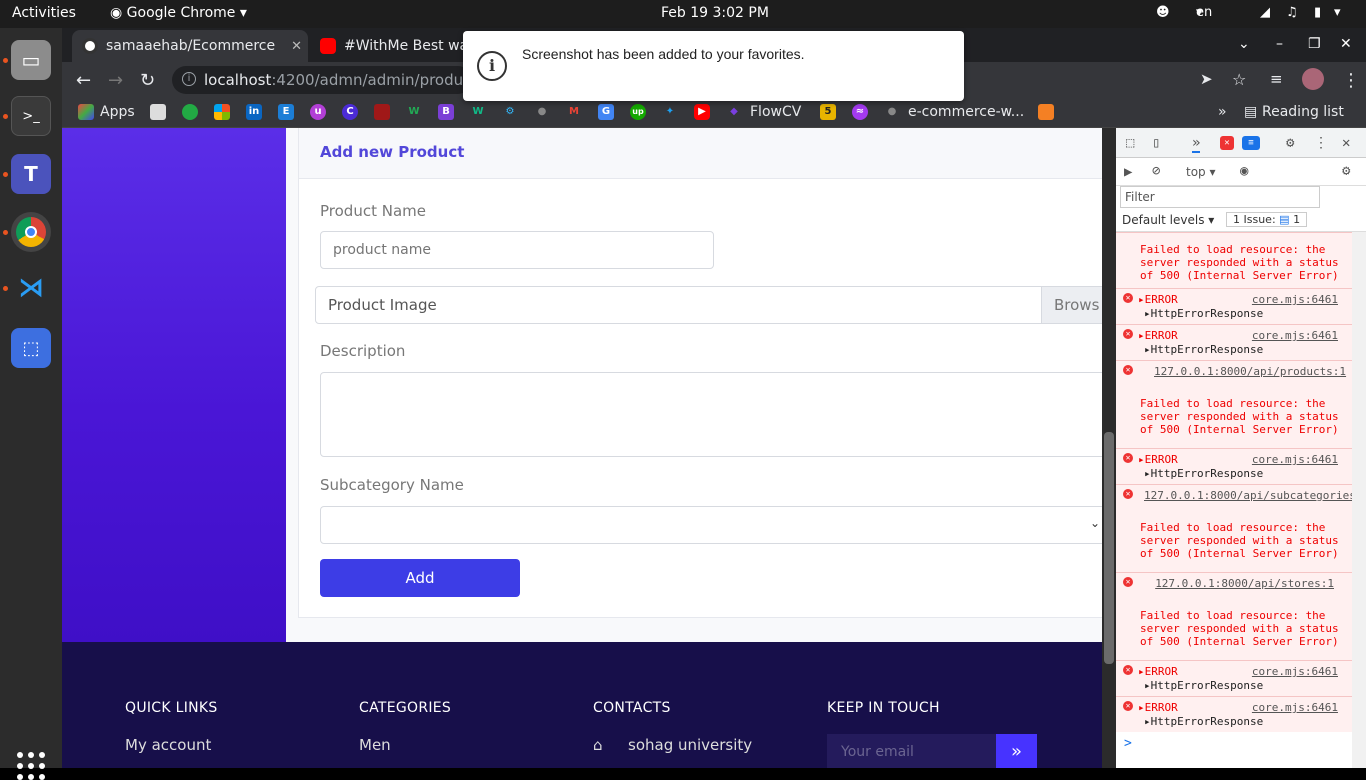 The image size is (1366, 780). What do you see at coordinates (860, 112) in the screenshot?
I see `messenger-icon: ≈` at bounding box center [860, 112].